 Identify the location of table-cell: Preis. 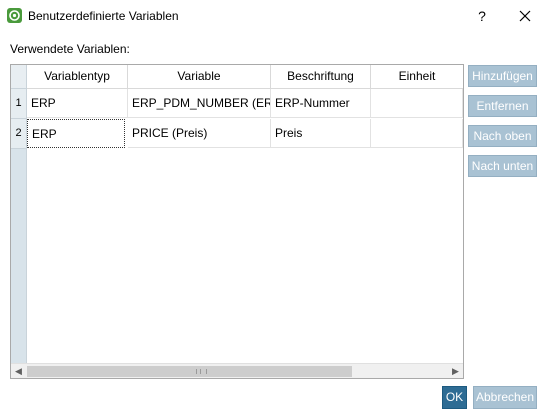
(321, 133).